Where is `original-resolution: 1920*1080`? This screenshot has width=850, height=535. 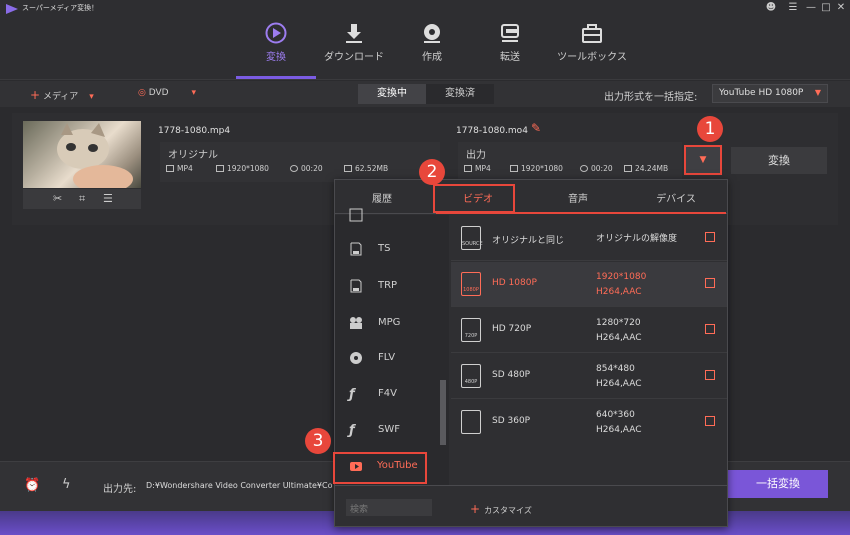 original-resolution: 1920*1080 is located at coordinates (242, 168).